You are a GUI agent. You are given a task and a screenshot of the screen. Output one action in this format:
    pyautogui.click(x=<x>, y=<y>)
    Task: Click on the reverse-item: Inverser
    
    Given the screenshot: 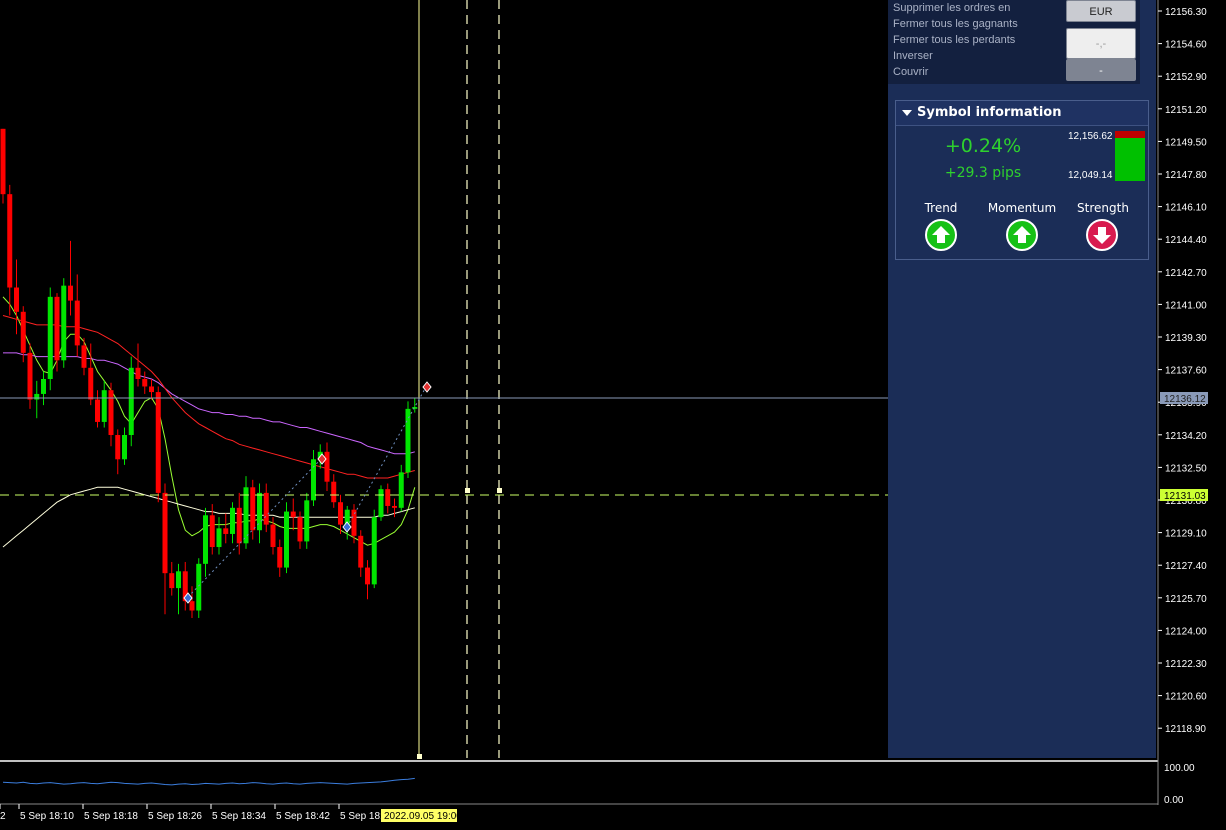 What is the action you would take?
    pyautogui.click(x=913, y=56)
    